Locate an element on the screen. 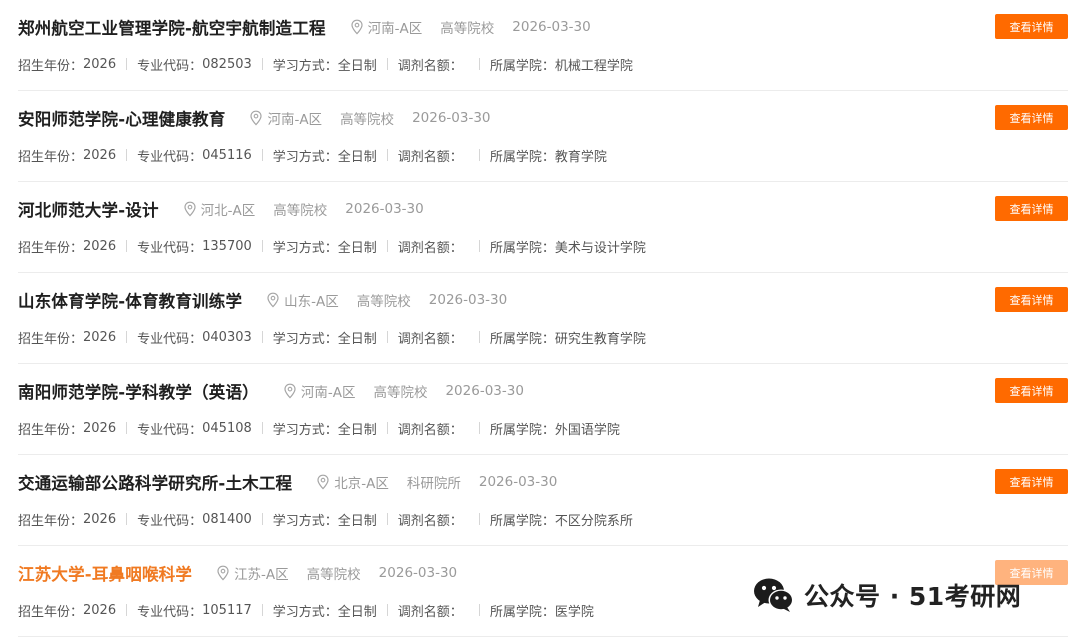 The height and width of the screenshot is (637, 1080). item-title: 河北师范大学-设计 is located at coordinates (88, 209).